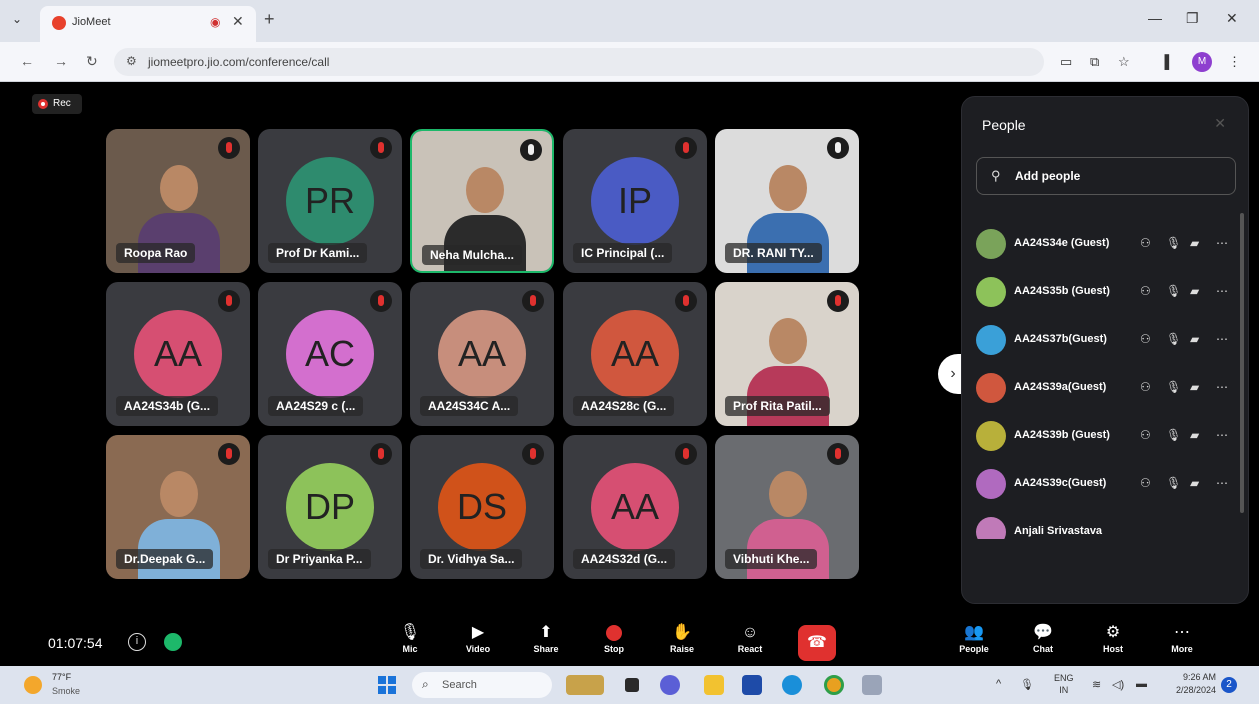 This screenshot has width=1259, height=704. Describe the element at coordinates (750, 638) in the screenshot. I see `react-button: ☺ React` at that location.